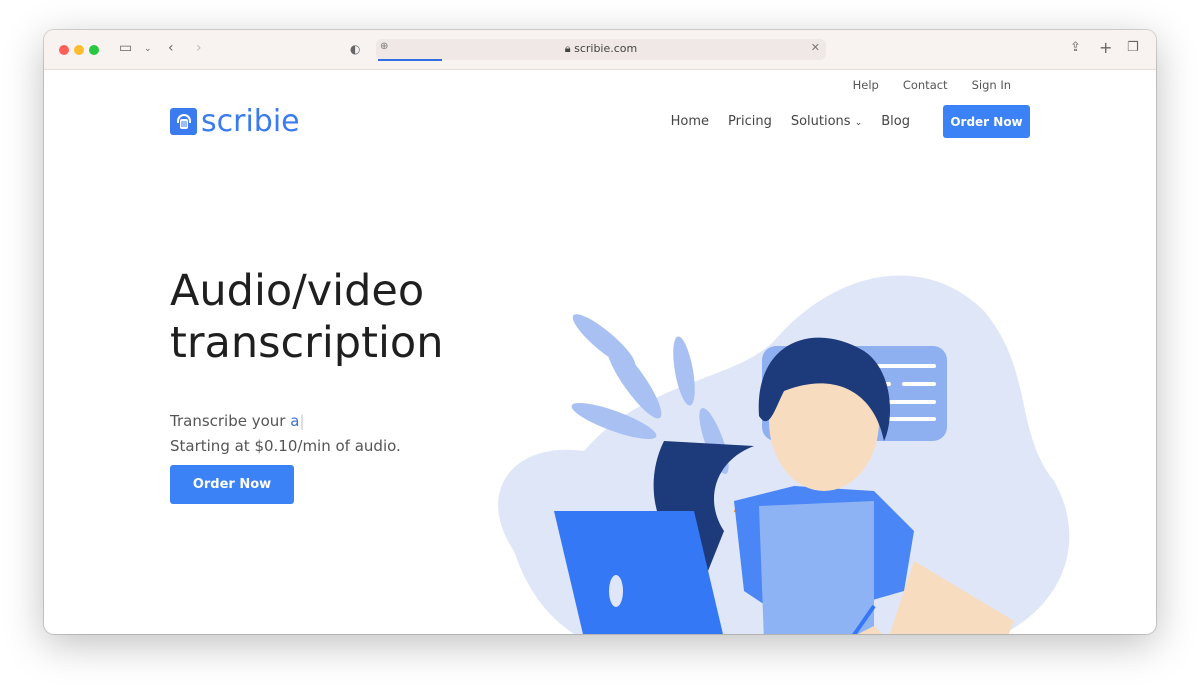  I want to click on cursor-icon: |, so click(302, 421).